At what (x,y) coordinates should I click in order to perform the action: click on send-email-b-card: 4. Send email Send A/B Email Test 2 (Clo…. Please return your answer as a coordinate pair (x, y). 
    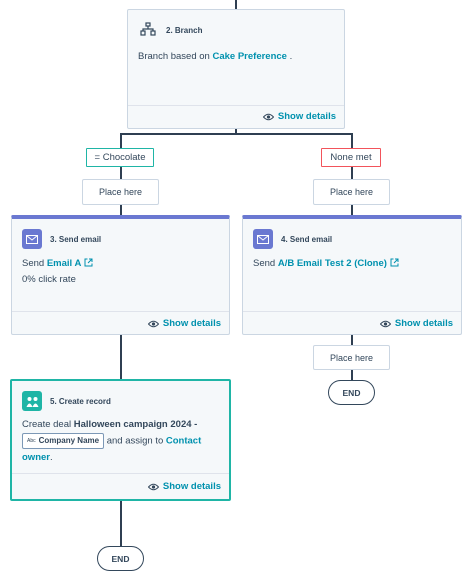
    Looking at the image, I should click on (352, 275).